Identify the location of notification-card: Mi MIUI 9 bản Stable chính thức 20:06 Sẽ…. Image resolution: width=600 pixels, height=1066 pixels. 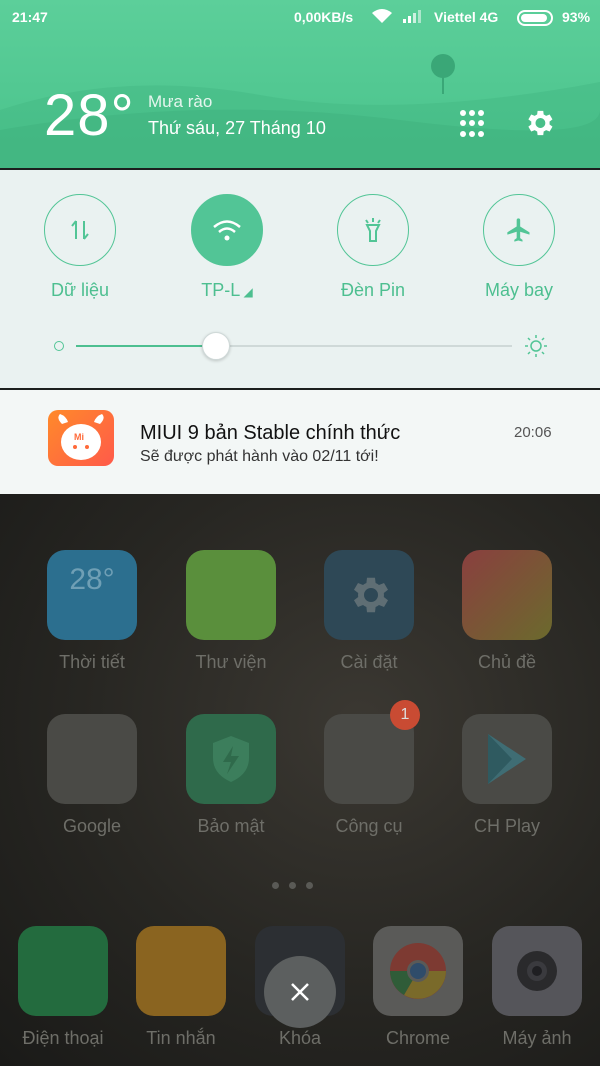
(300, 442).